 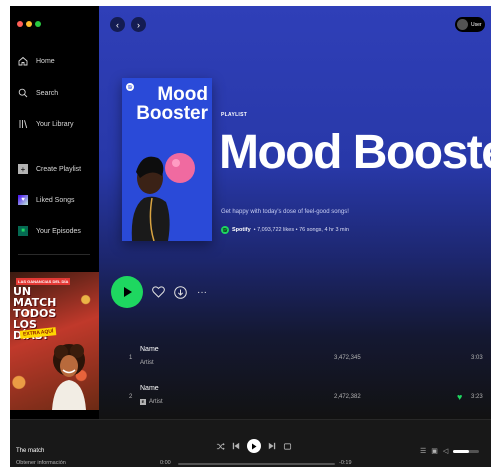 I want to click on play-pause-button, so click(x=254, y=446).